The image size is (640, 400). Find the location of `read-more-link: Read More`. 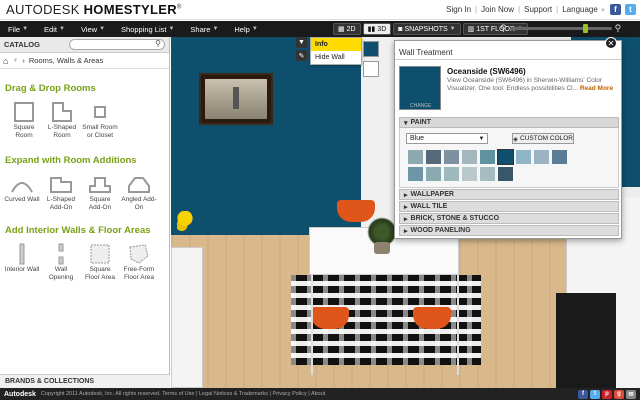

read-more-link: Read More is located at coordinates (596, 88).